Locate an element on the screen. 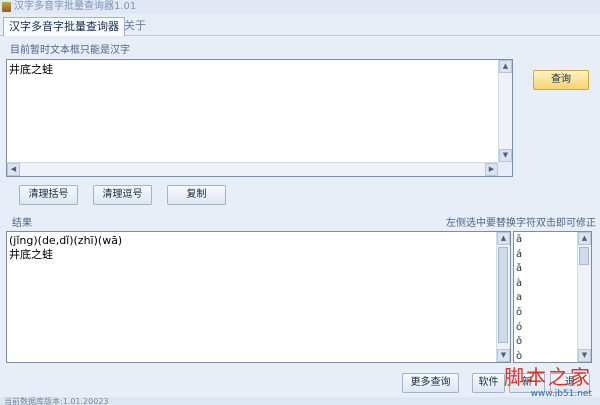  list-item: ó is located at coordinates (519, 328).